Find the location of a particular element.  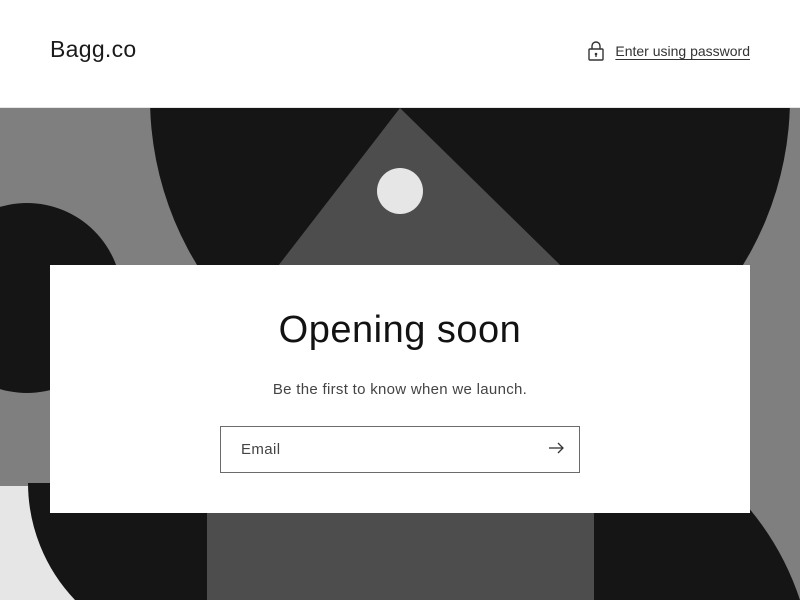

email-input is located at coordinates (376, 449).